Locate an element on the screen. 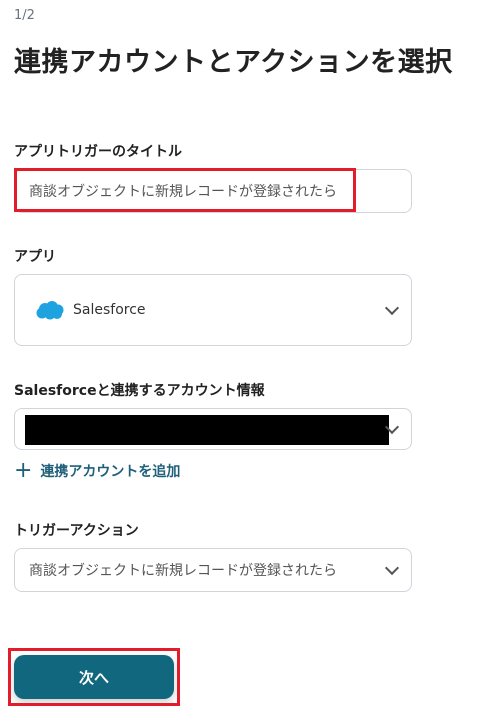 The width and height of the screenshot is (478, 712). trigger-title-field is located at coordinates (213, 191).